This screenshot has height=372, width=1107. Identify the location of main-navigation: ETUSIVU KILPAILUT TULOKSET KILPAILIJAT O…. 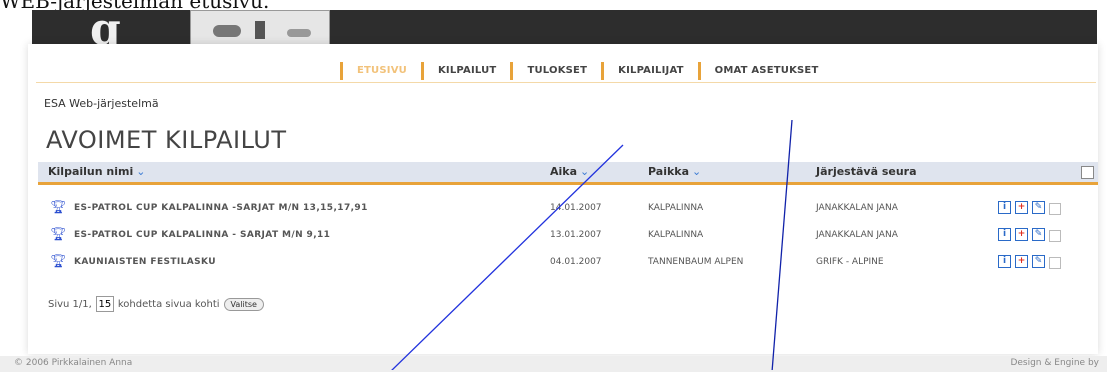
(586, 71).